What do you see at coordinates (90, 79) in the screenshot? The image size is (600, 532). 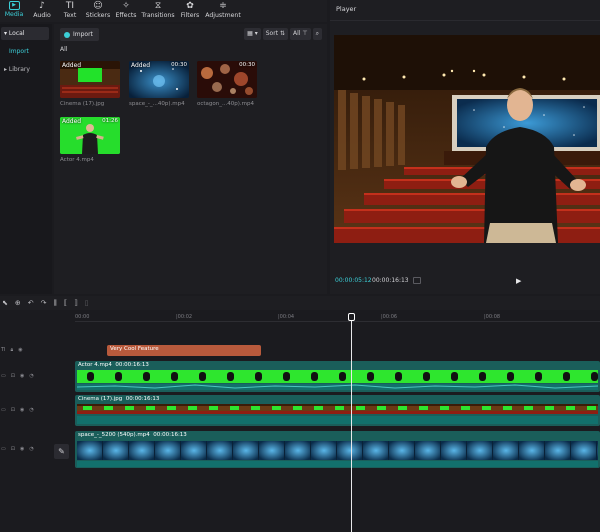 I see `media-item-cinema: Added` at bounding box center [90, 79].